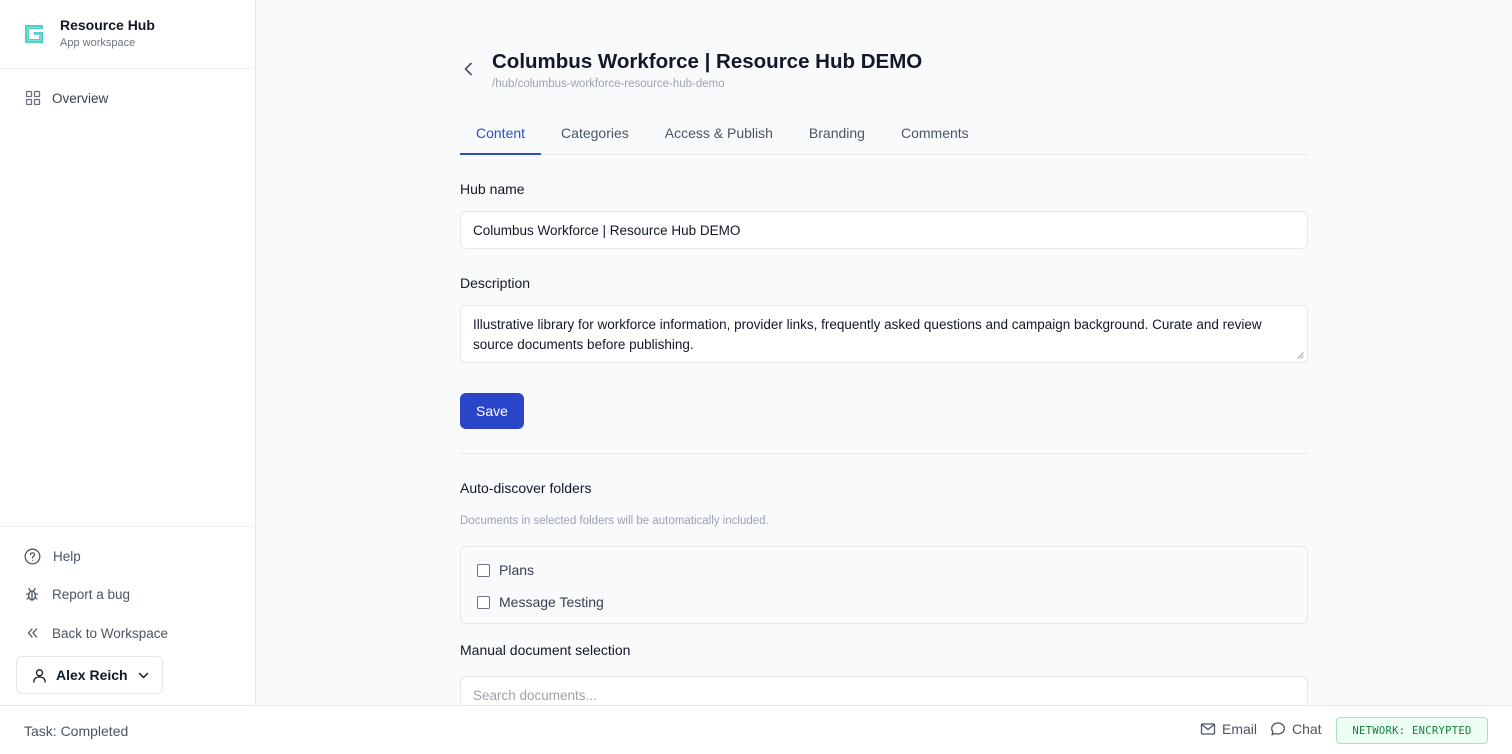 This screenshot has width=1512, height=754. I want to click on tab-access-publish: Access & Publish, so click(719, 135).